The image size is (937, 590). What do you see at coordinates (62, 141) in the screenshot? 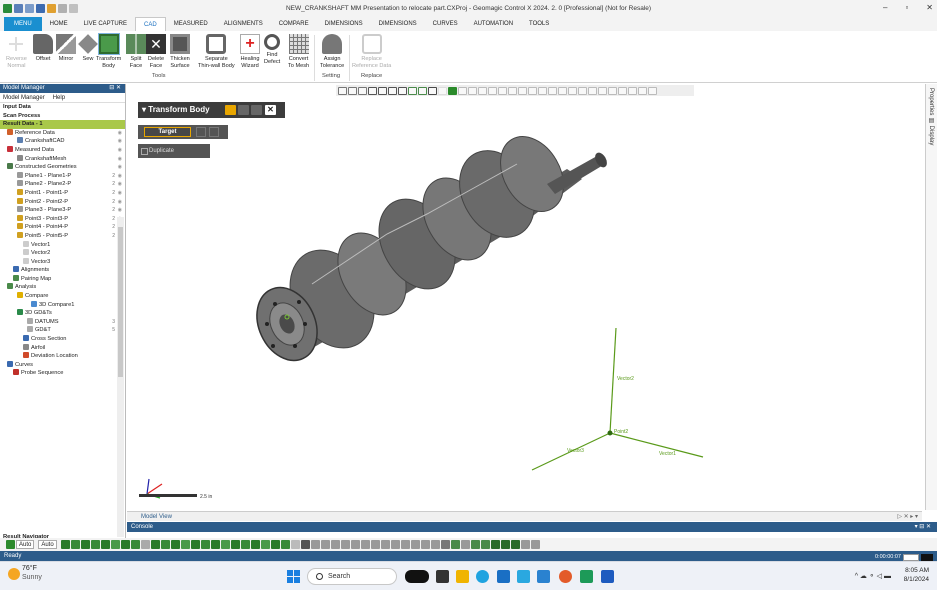
I see `tree-item-crankshaftcad: CrankshaftCAD ◉` at bounding box center [62, 141].